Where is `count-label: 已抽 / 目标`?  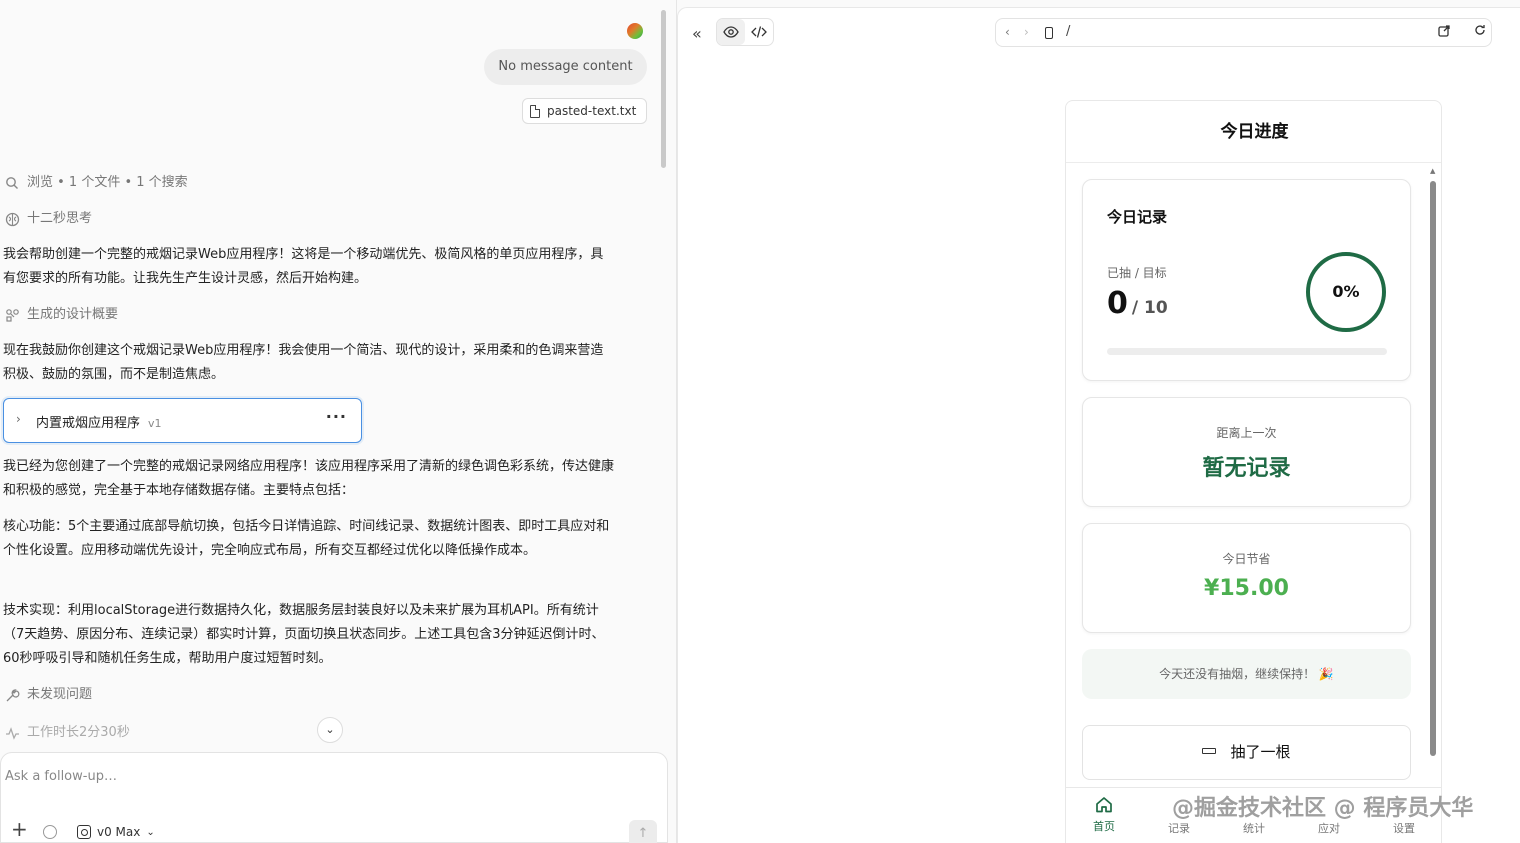 count-label: 已抽 / 目标 is located at coordinates (1137, 273).